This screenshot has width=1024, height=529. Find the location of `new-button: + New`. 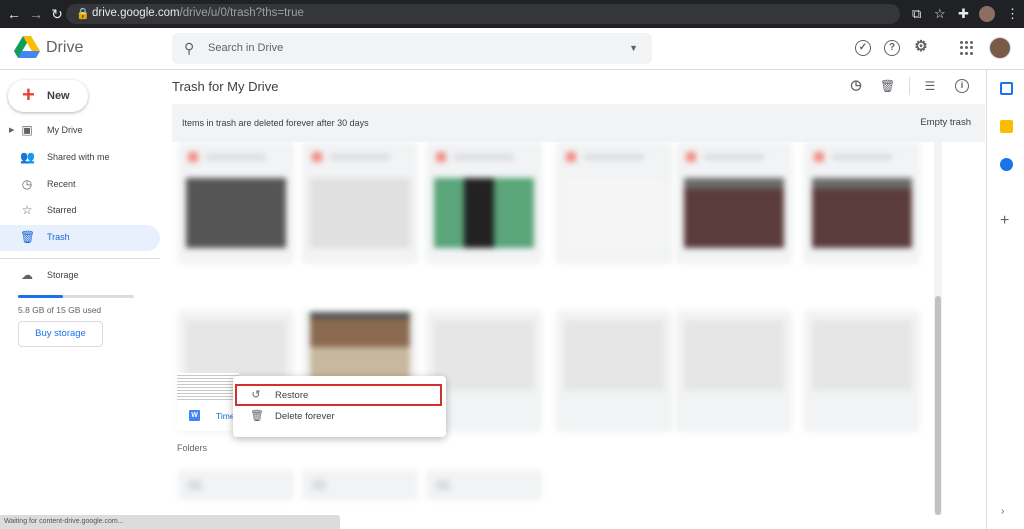

new-button: + New is located at coordinates (48, 96).